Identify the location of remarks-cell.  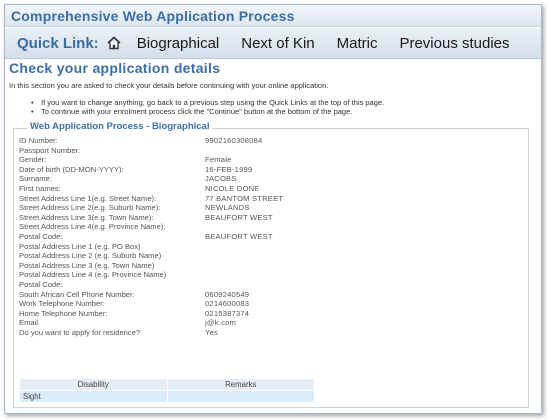
(240, 396).